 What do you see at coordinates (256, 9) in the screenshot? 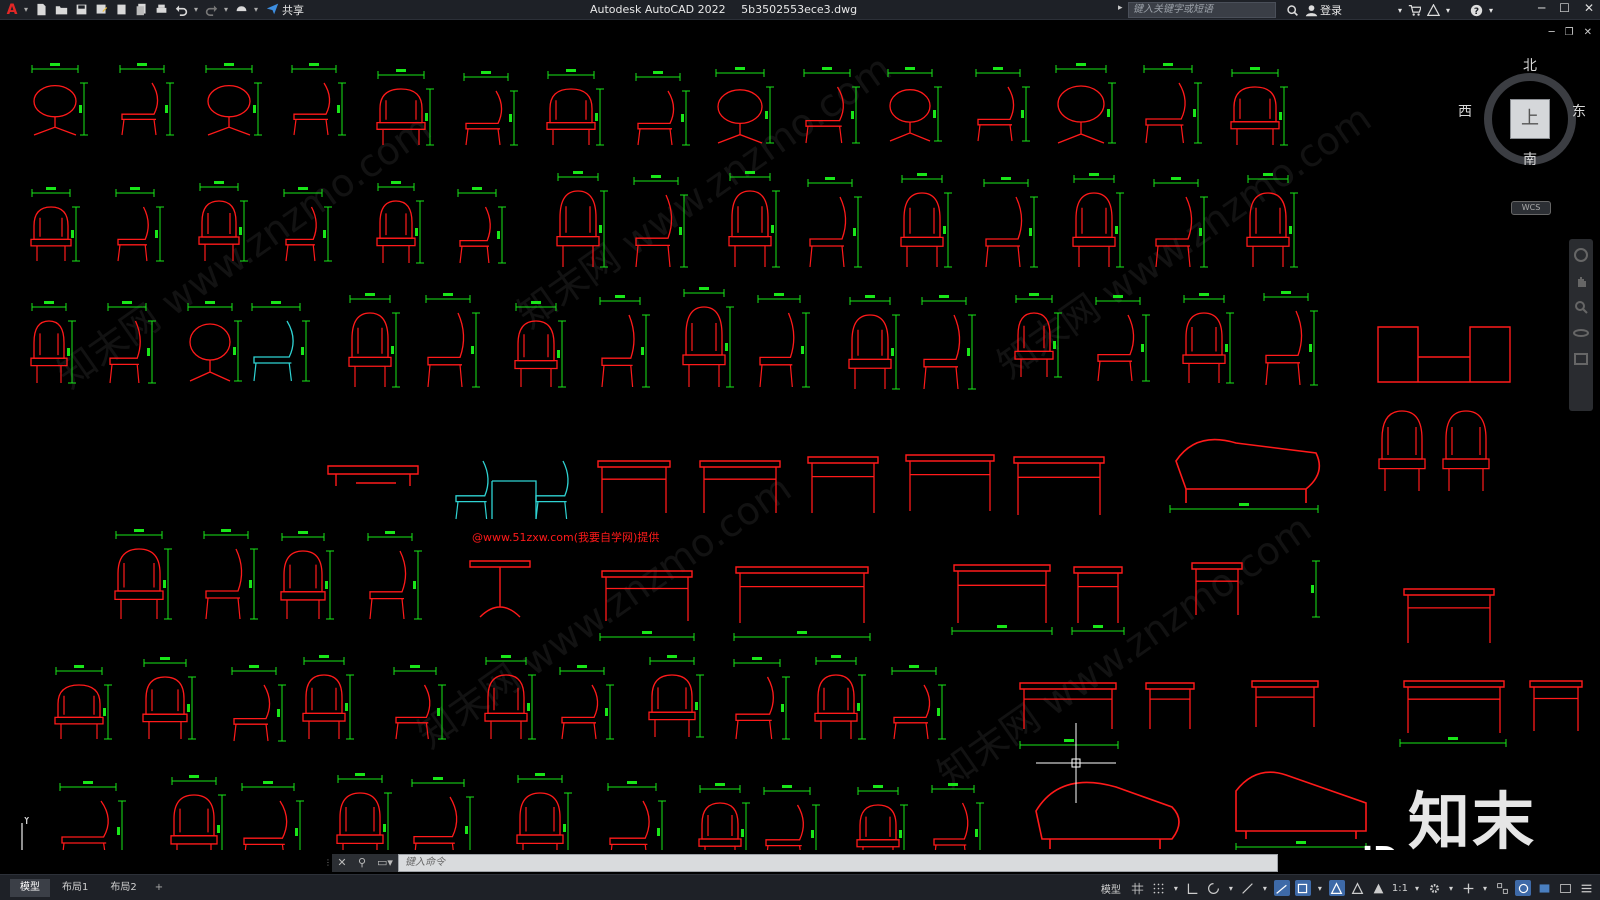
I see `customize-toolbar-icon: ▾` at bounding box center [256, 9].